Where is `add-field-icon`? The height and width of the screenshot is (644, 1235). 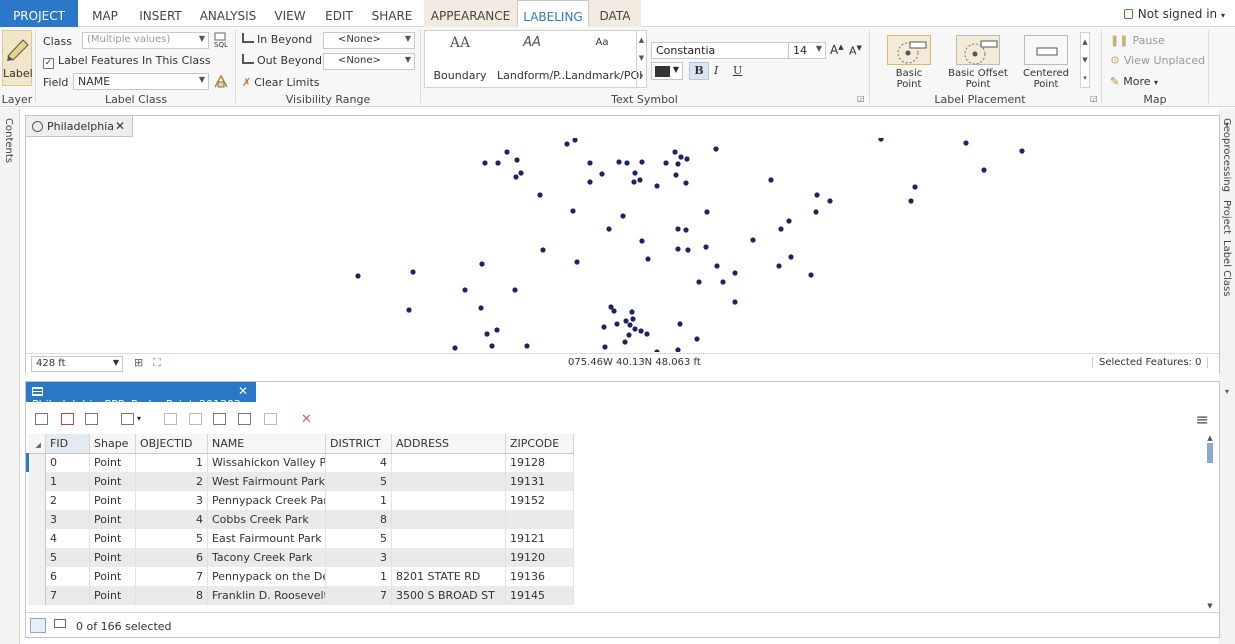 add-field-icon is located at coordinates (41, 419).